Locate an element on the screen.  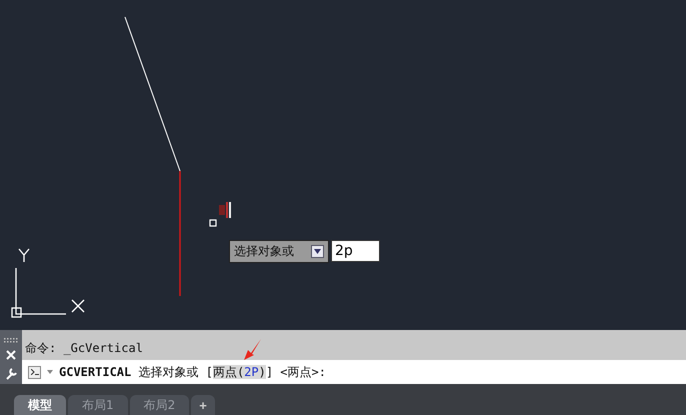
layout-tab: 布局2 is located at coordinates (160, 405).